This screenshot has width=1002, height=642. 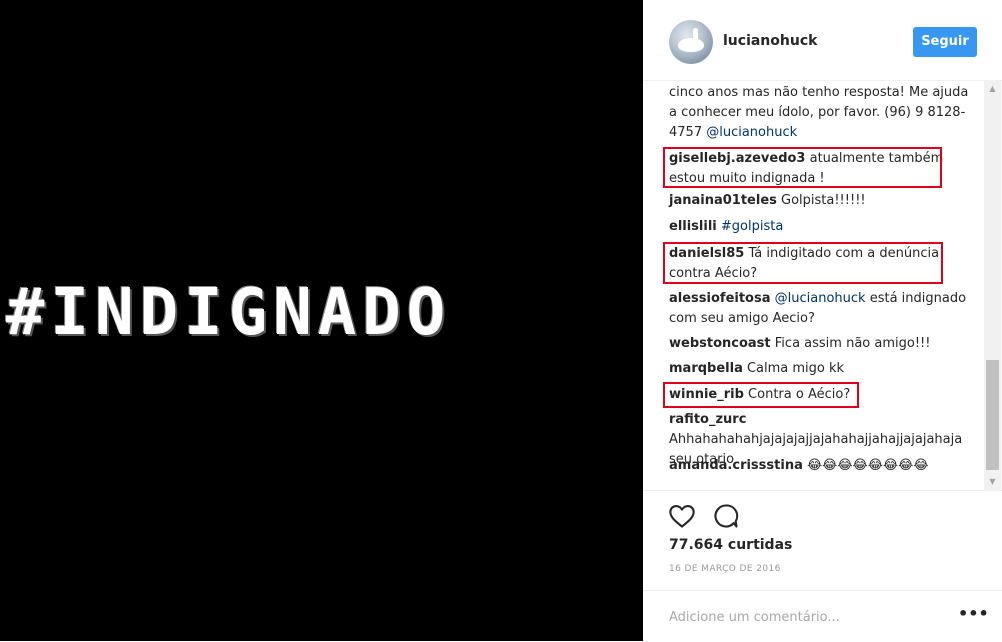 What do you see at coordinates (865, 465) in the screenshot?
I see `comment-text: 😂😂😂😂😂😂😂😂` at bounding box center [865, 465].